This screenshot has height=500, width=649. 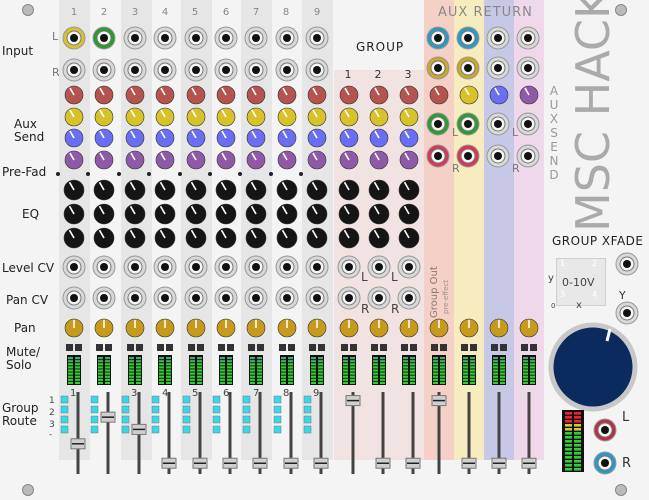 I want to click on aux-return-2-right-jack, so click(x=468, y=156).